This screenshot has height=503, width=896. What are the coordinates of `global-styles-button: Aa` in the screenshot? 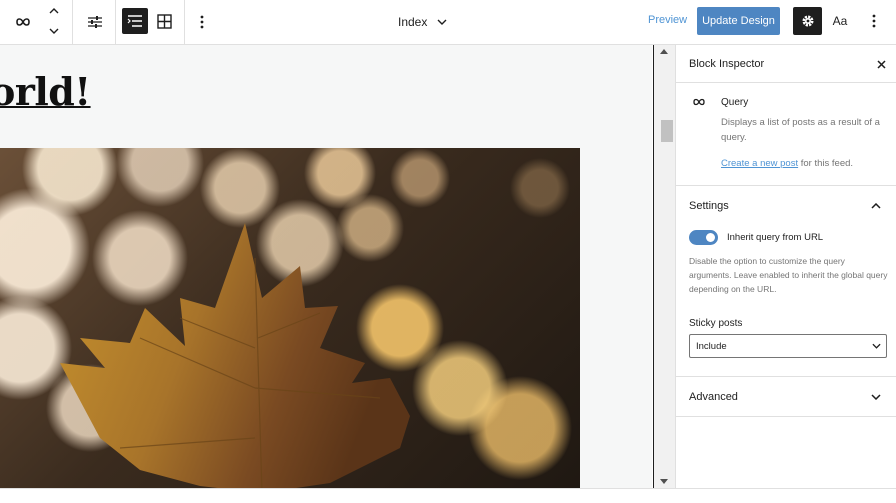 It's located at (840, 21).